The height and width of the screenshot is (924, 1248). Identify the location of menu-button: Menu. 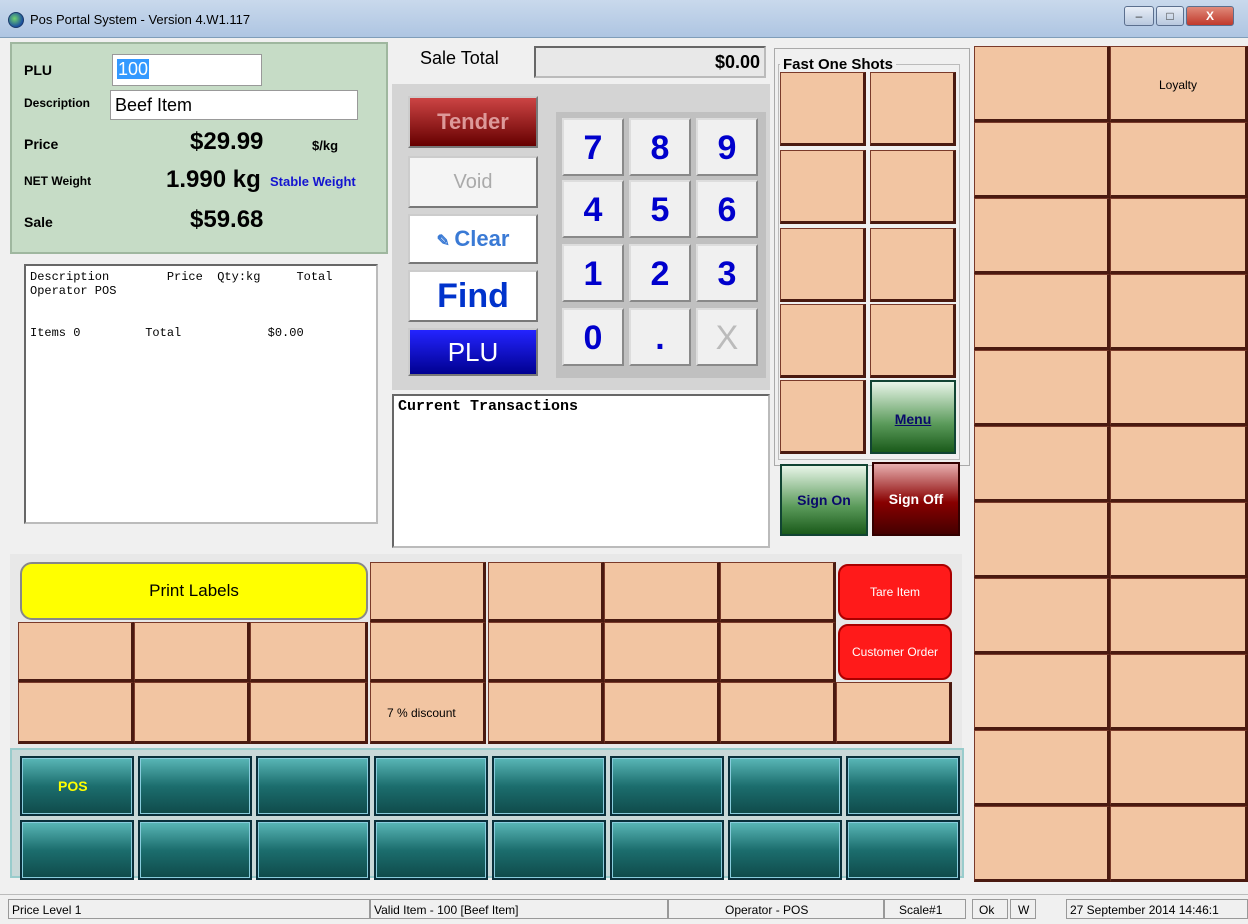
(913, 417).